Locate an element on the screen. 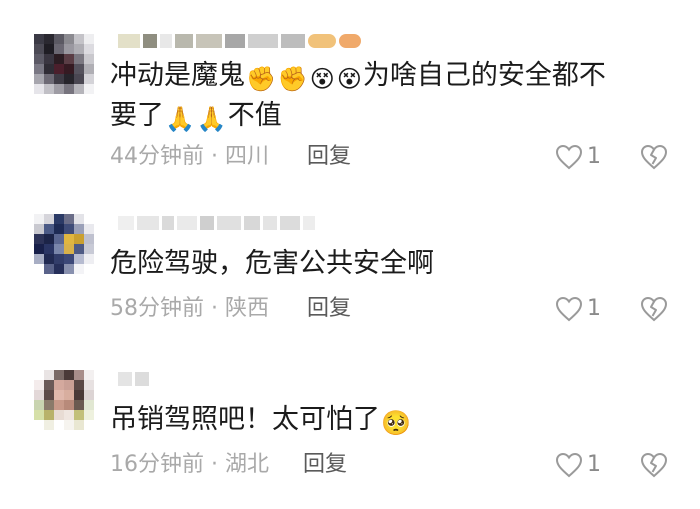 The height and width of the screenshot is (509, 700). comment-meta: 44分钟前 · 四川 is located at coordinates (189, 157).